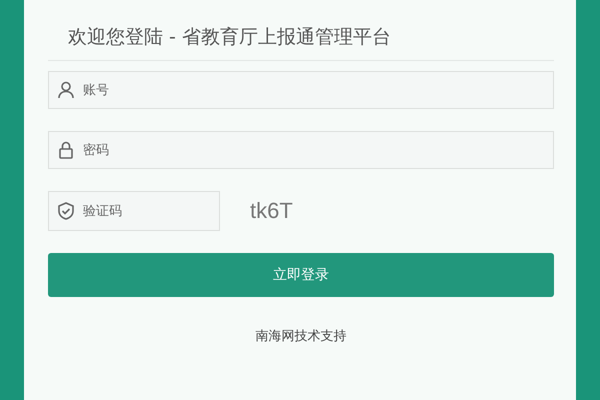  I want to click on input-field: 密码, so click(301, 150).